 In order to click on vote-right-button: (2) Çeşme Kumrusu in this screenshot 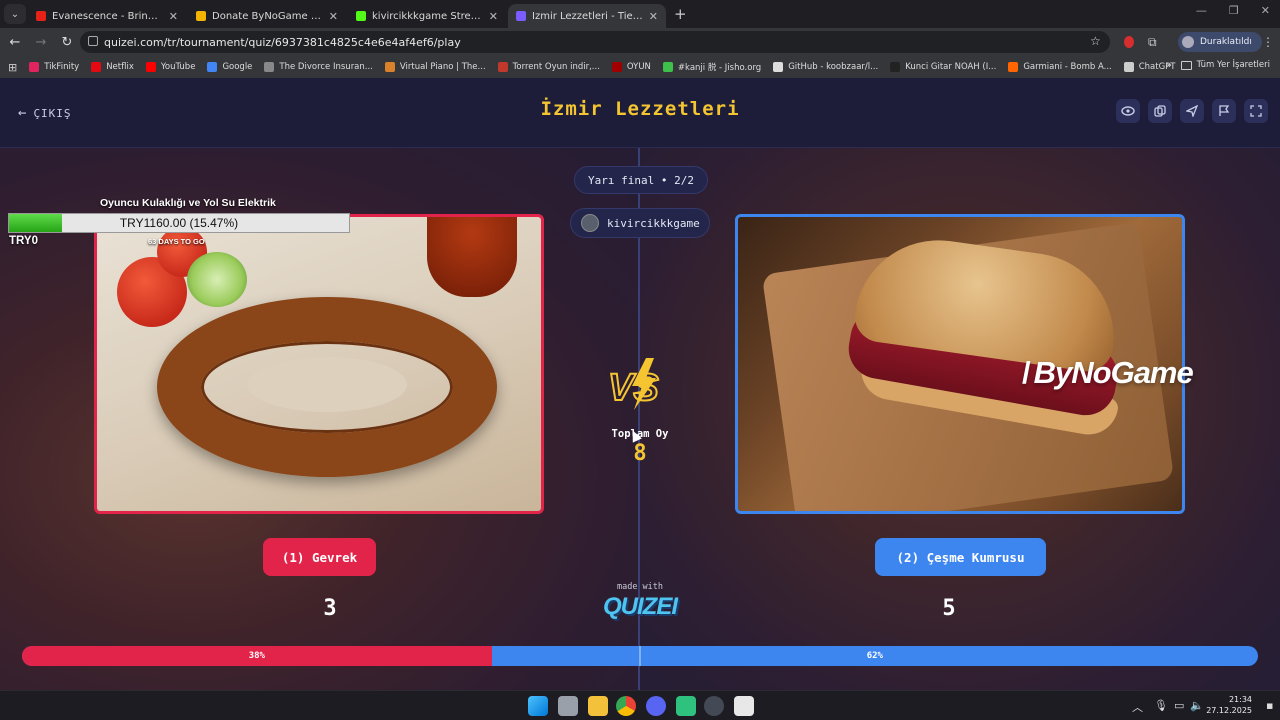, I will do `click(960, 557)`.